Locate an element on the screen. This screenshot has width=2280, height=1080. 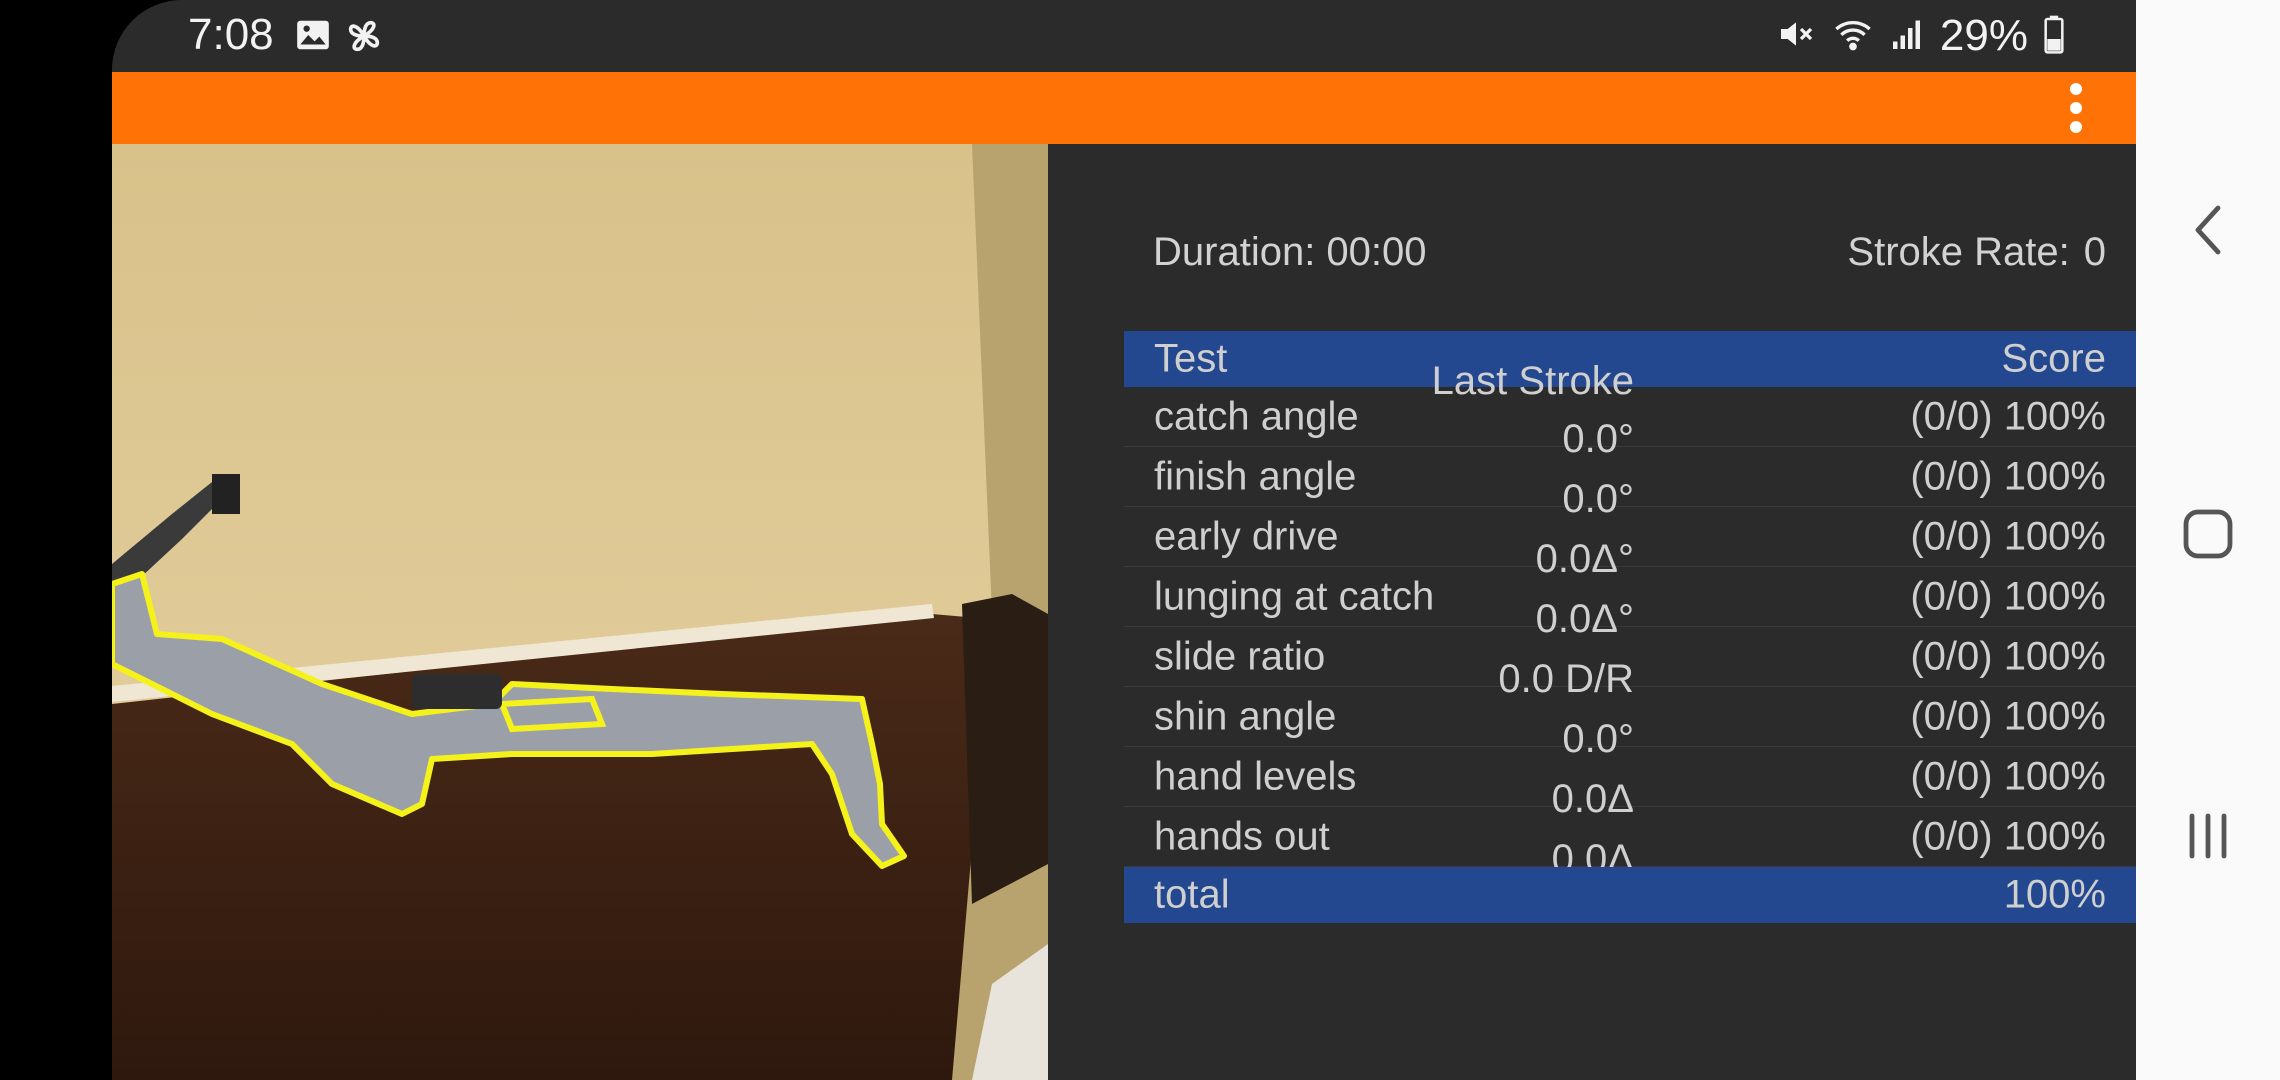
table-row: shin angle 0.0° (0/0) 100% is located at coordinates (1630, 724).